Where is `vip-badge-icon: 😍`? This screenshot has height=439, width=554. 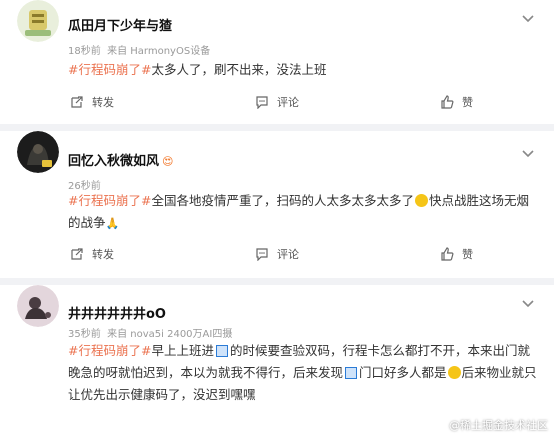
vip-badge-icon: 😍 is located at coordinates (168, 161).